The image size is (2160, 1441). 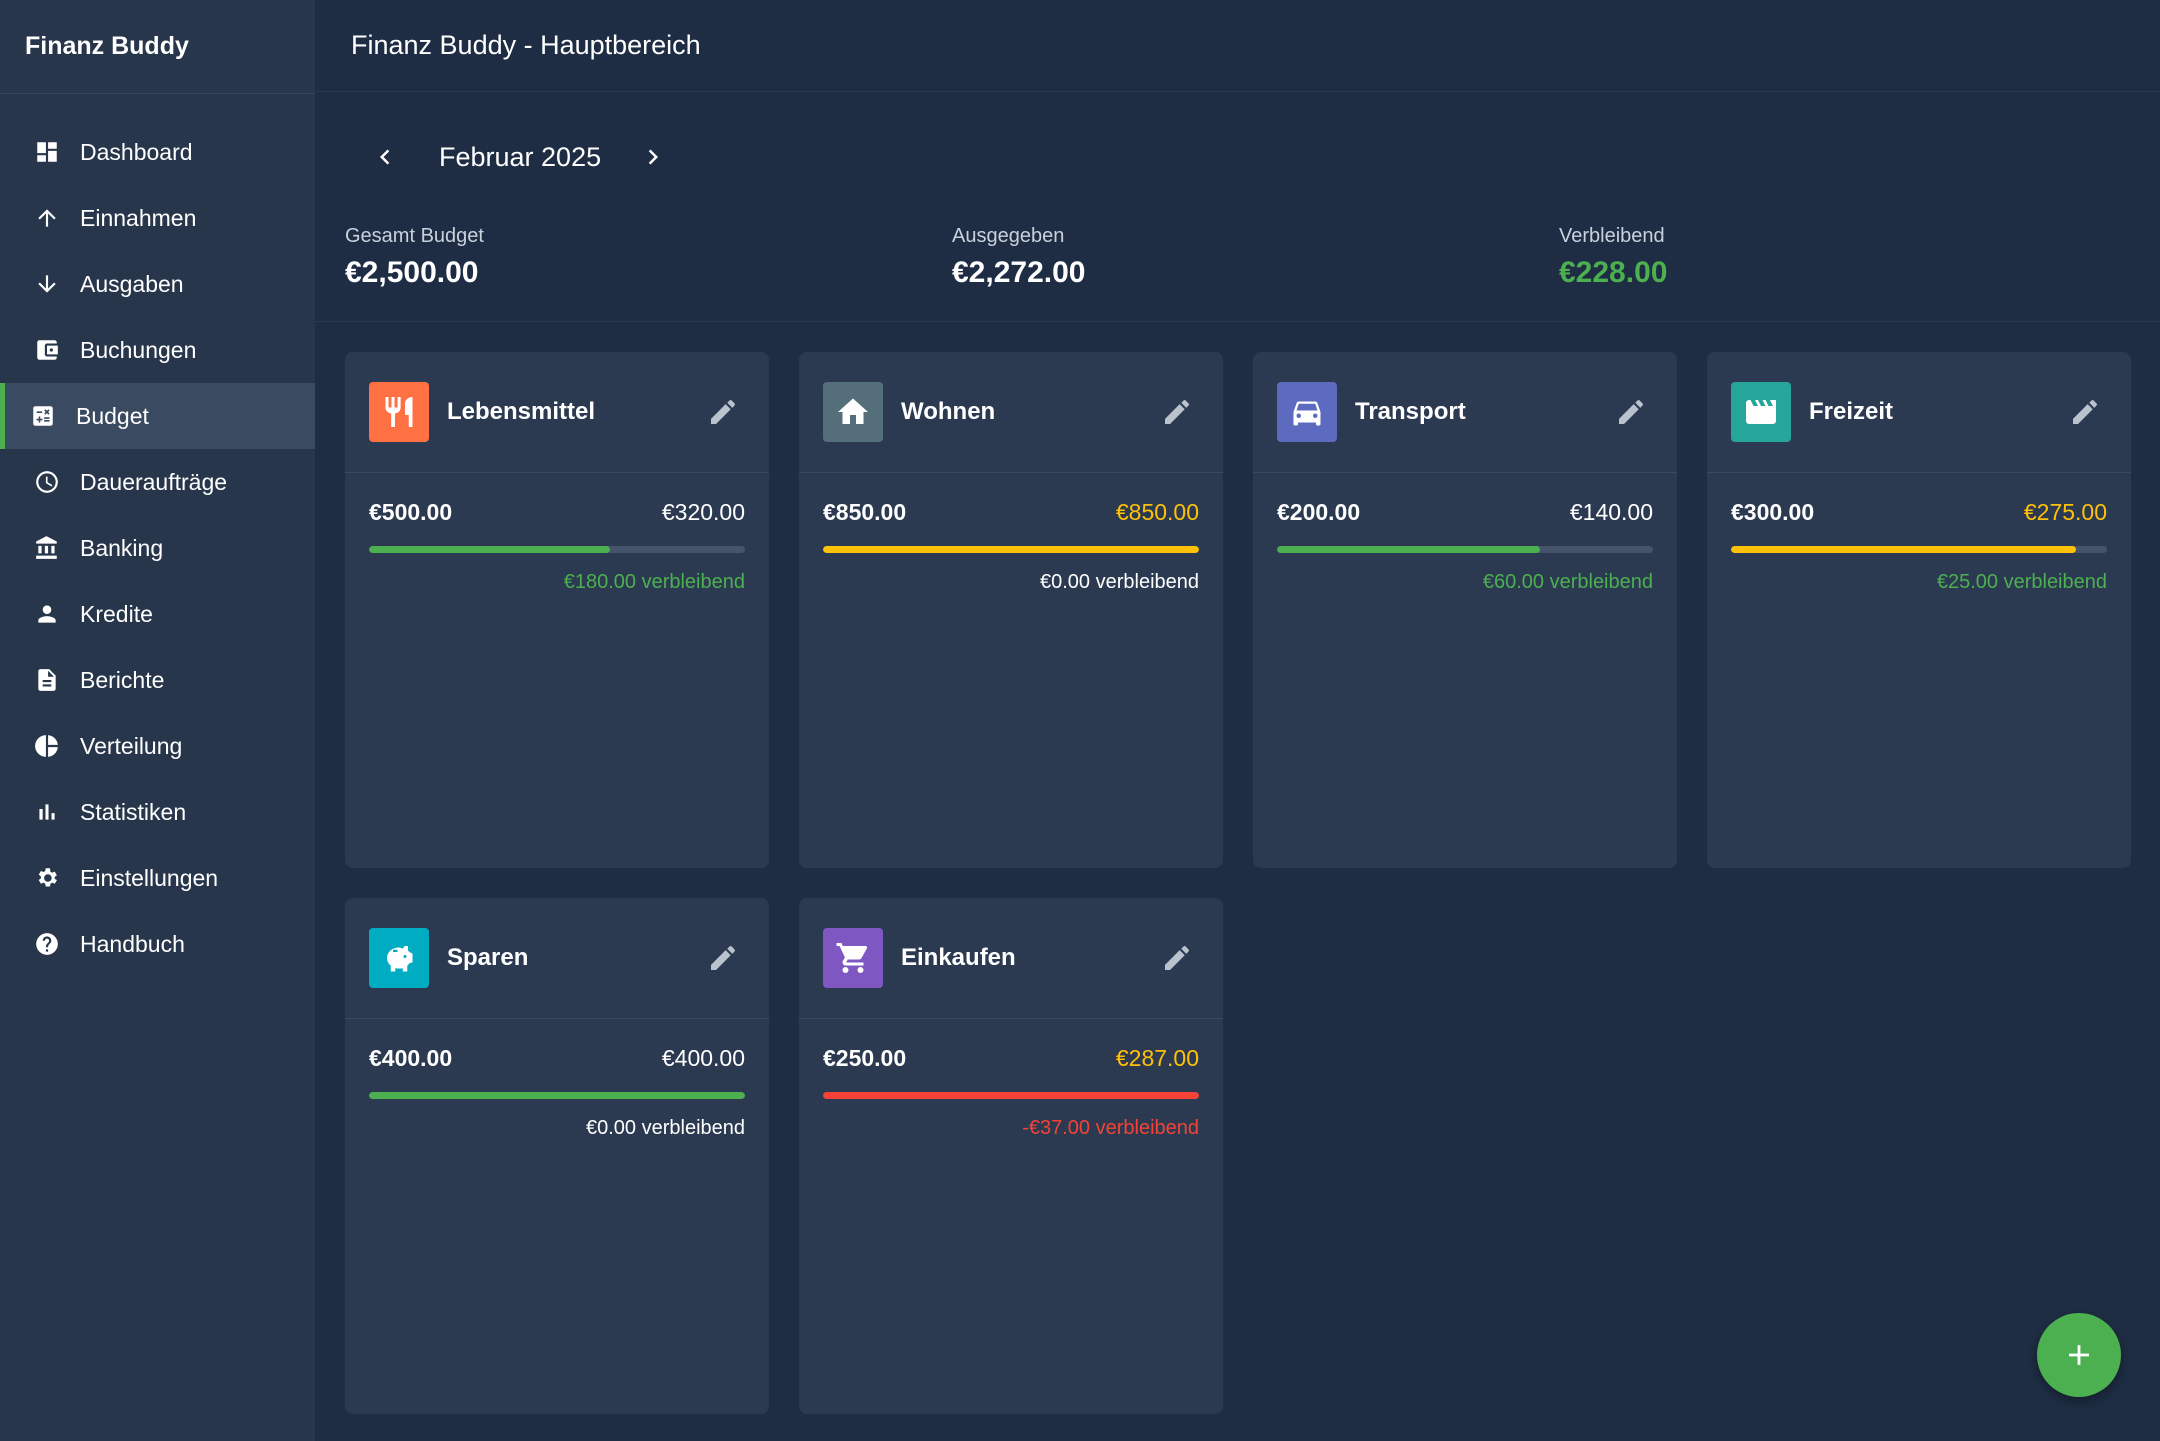 What do you see at coordinates (157, 152) in the screenshot?
I see `sidebar-item-dashboard: Dashboard` at bounding box center [157, 152].